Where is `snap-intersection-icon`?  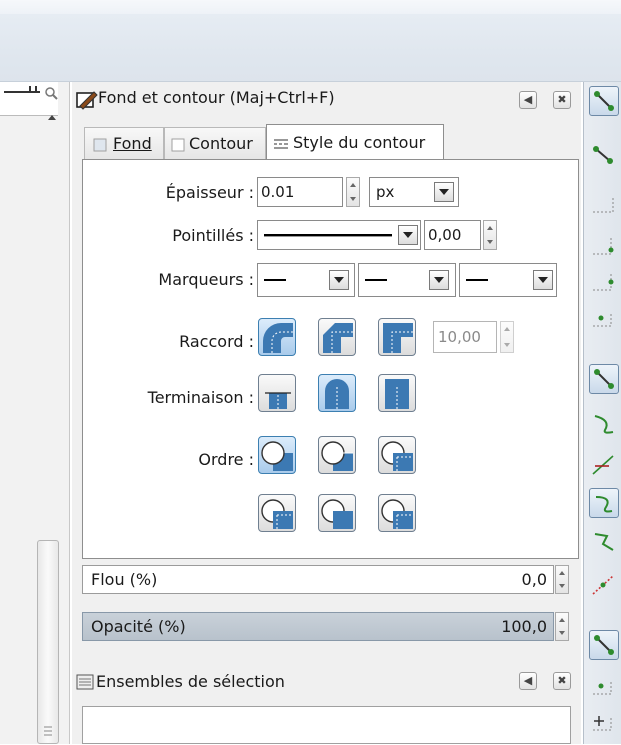
snap-intersection-icon is located at coordinates (604, 465).